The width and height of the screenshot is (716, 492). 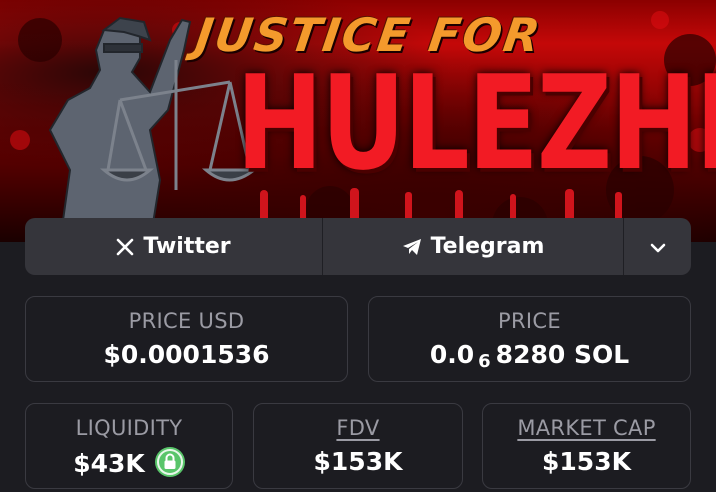 I want to click on market-cap-card: MARKET CAP $153K, so click(x=586, y=446).